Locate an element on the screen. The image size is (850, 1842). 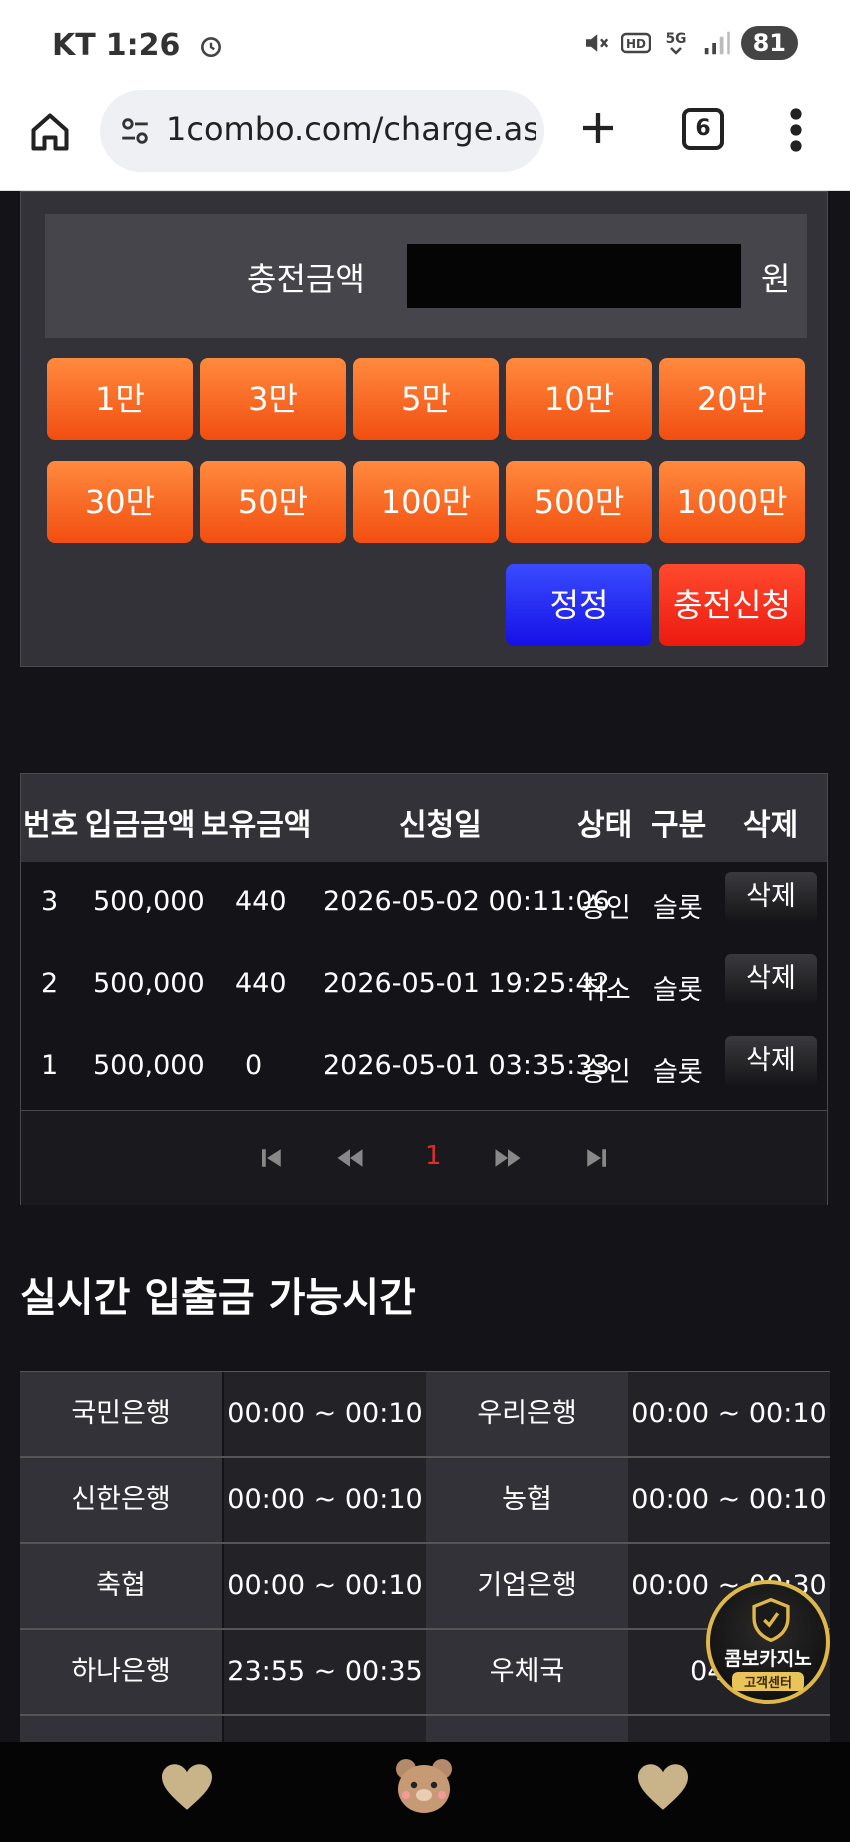
home-icon is located at coordinates (50, 132).